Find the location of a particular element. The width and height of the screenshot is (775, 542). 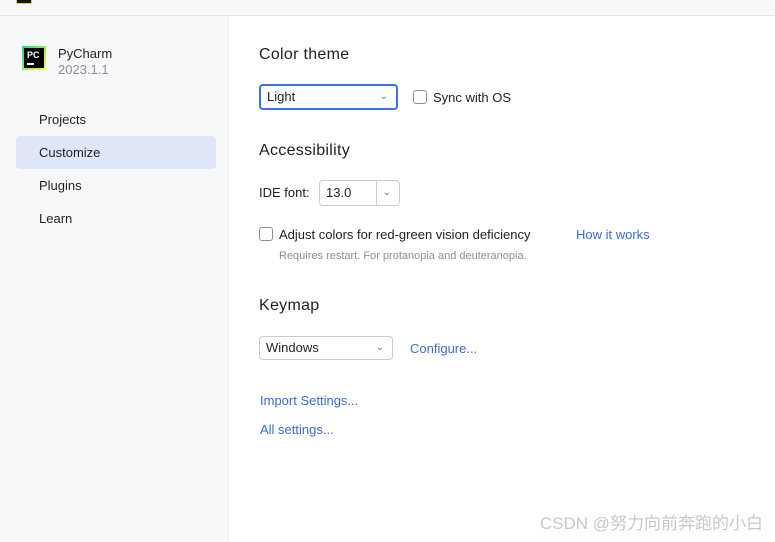

sidebar-item-projects: Projects is located at coordinates (116, 119).